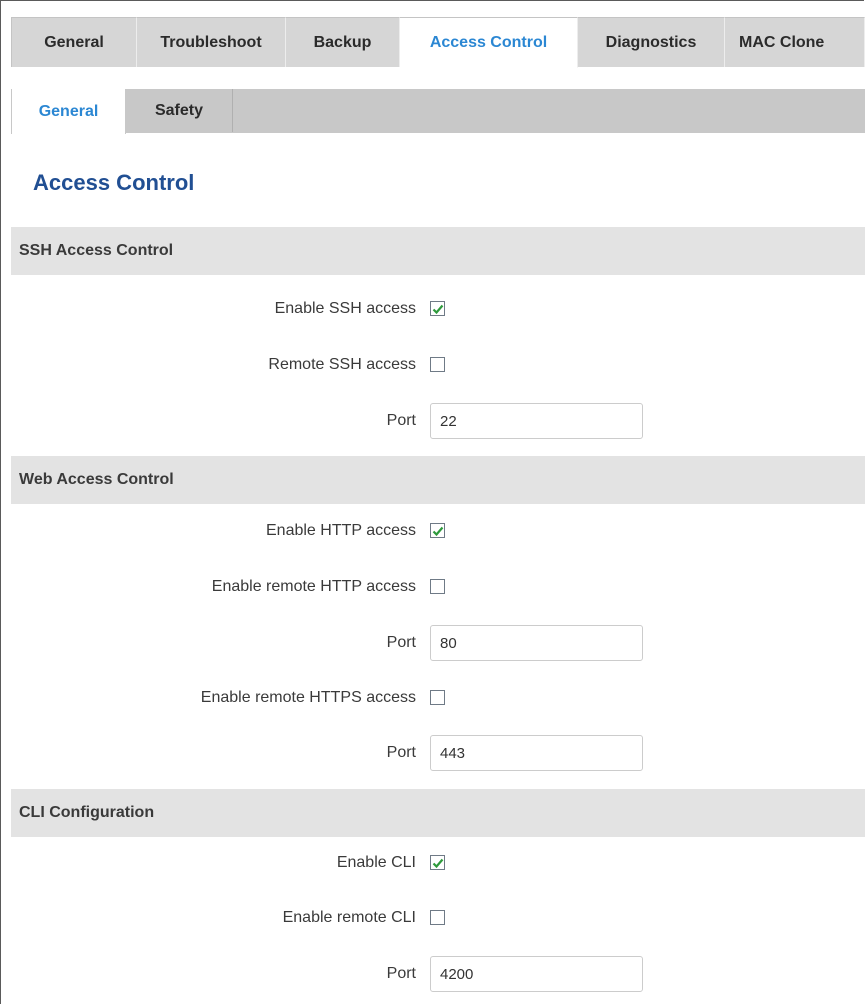 The image size is (865, 1005). What do you see at coordinates (74, 42) in the screenshot?
I see `tab-general: General` at bounding box center [74, 42].